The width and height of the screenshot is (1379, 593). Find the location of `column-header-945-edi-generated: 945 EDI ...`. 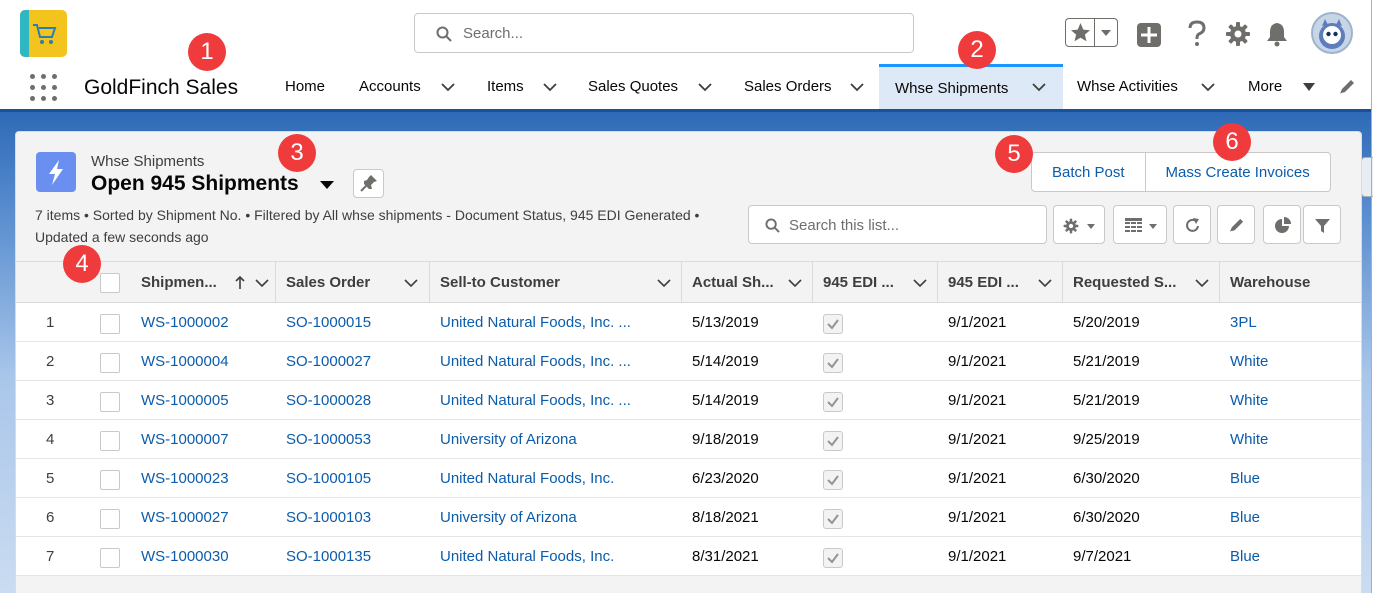

column-header-945-edi-generated: 945 EDI ... is located at coordinates (875, 282).